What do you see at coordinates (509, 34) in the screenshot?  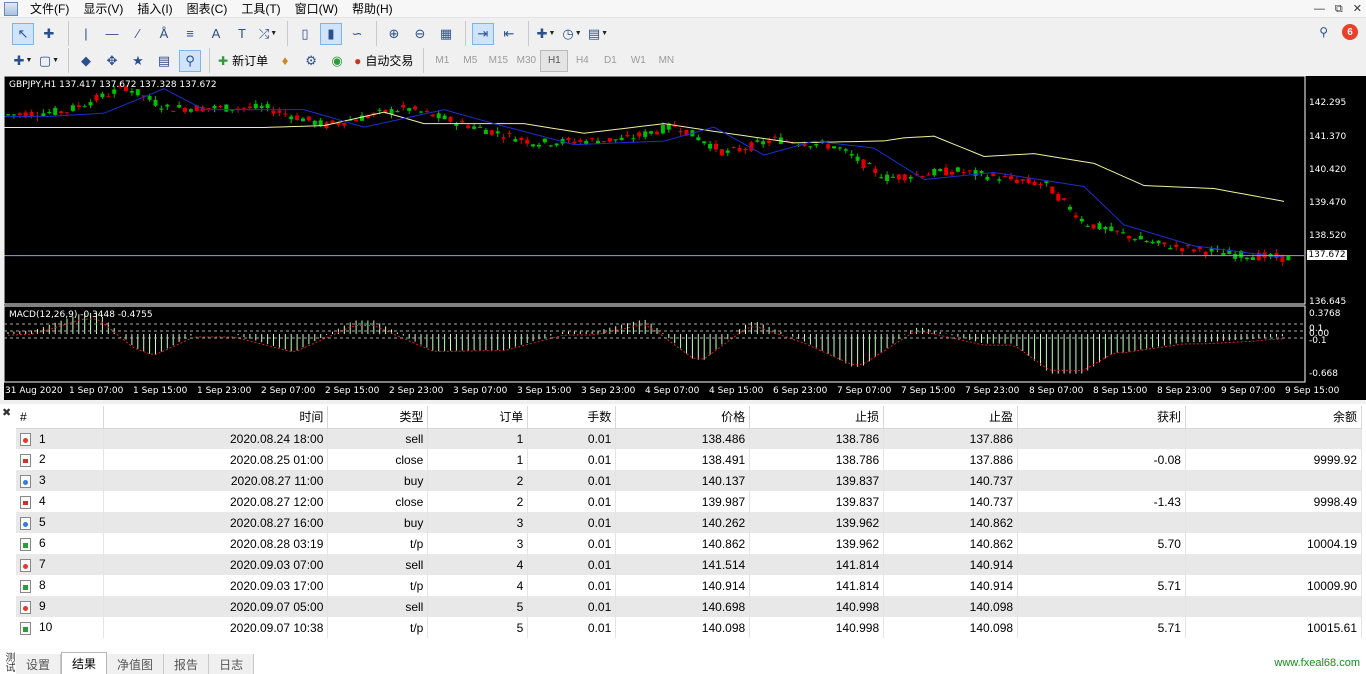 I see `chart-shift-icon: ⇤` at bounding box center [509, 34].